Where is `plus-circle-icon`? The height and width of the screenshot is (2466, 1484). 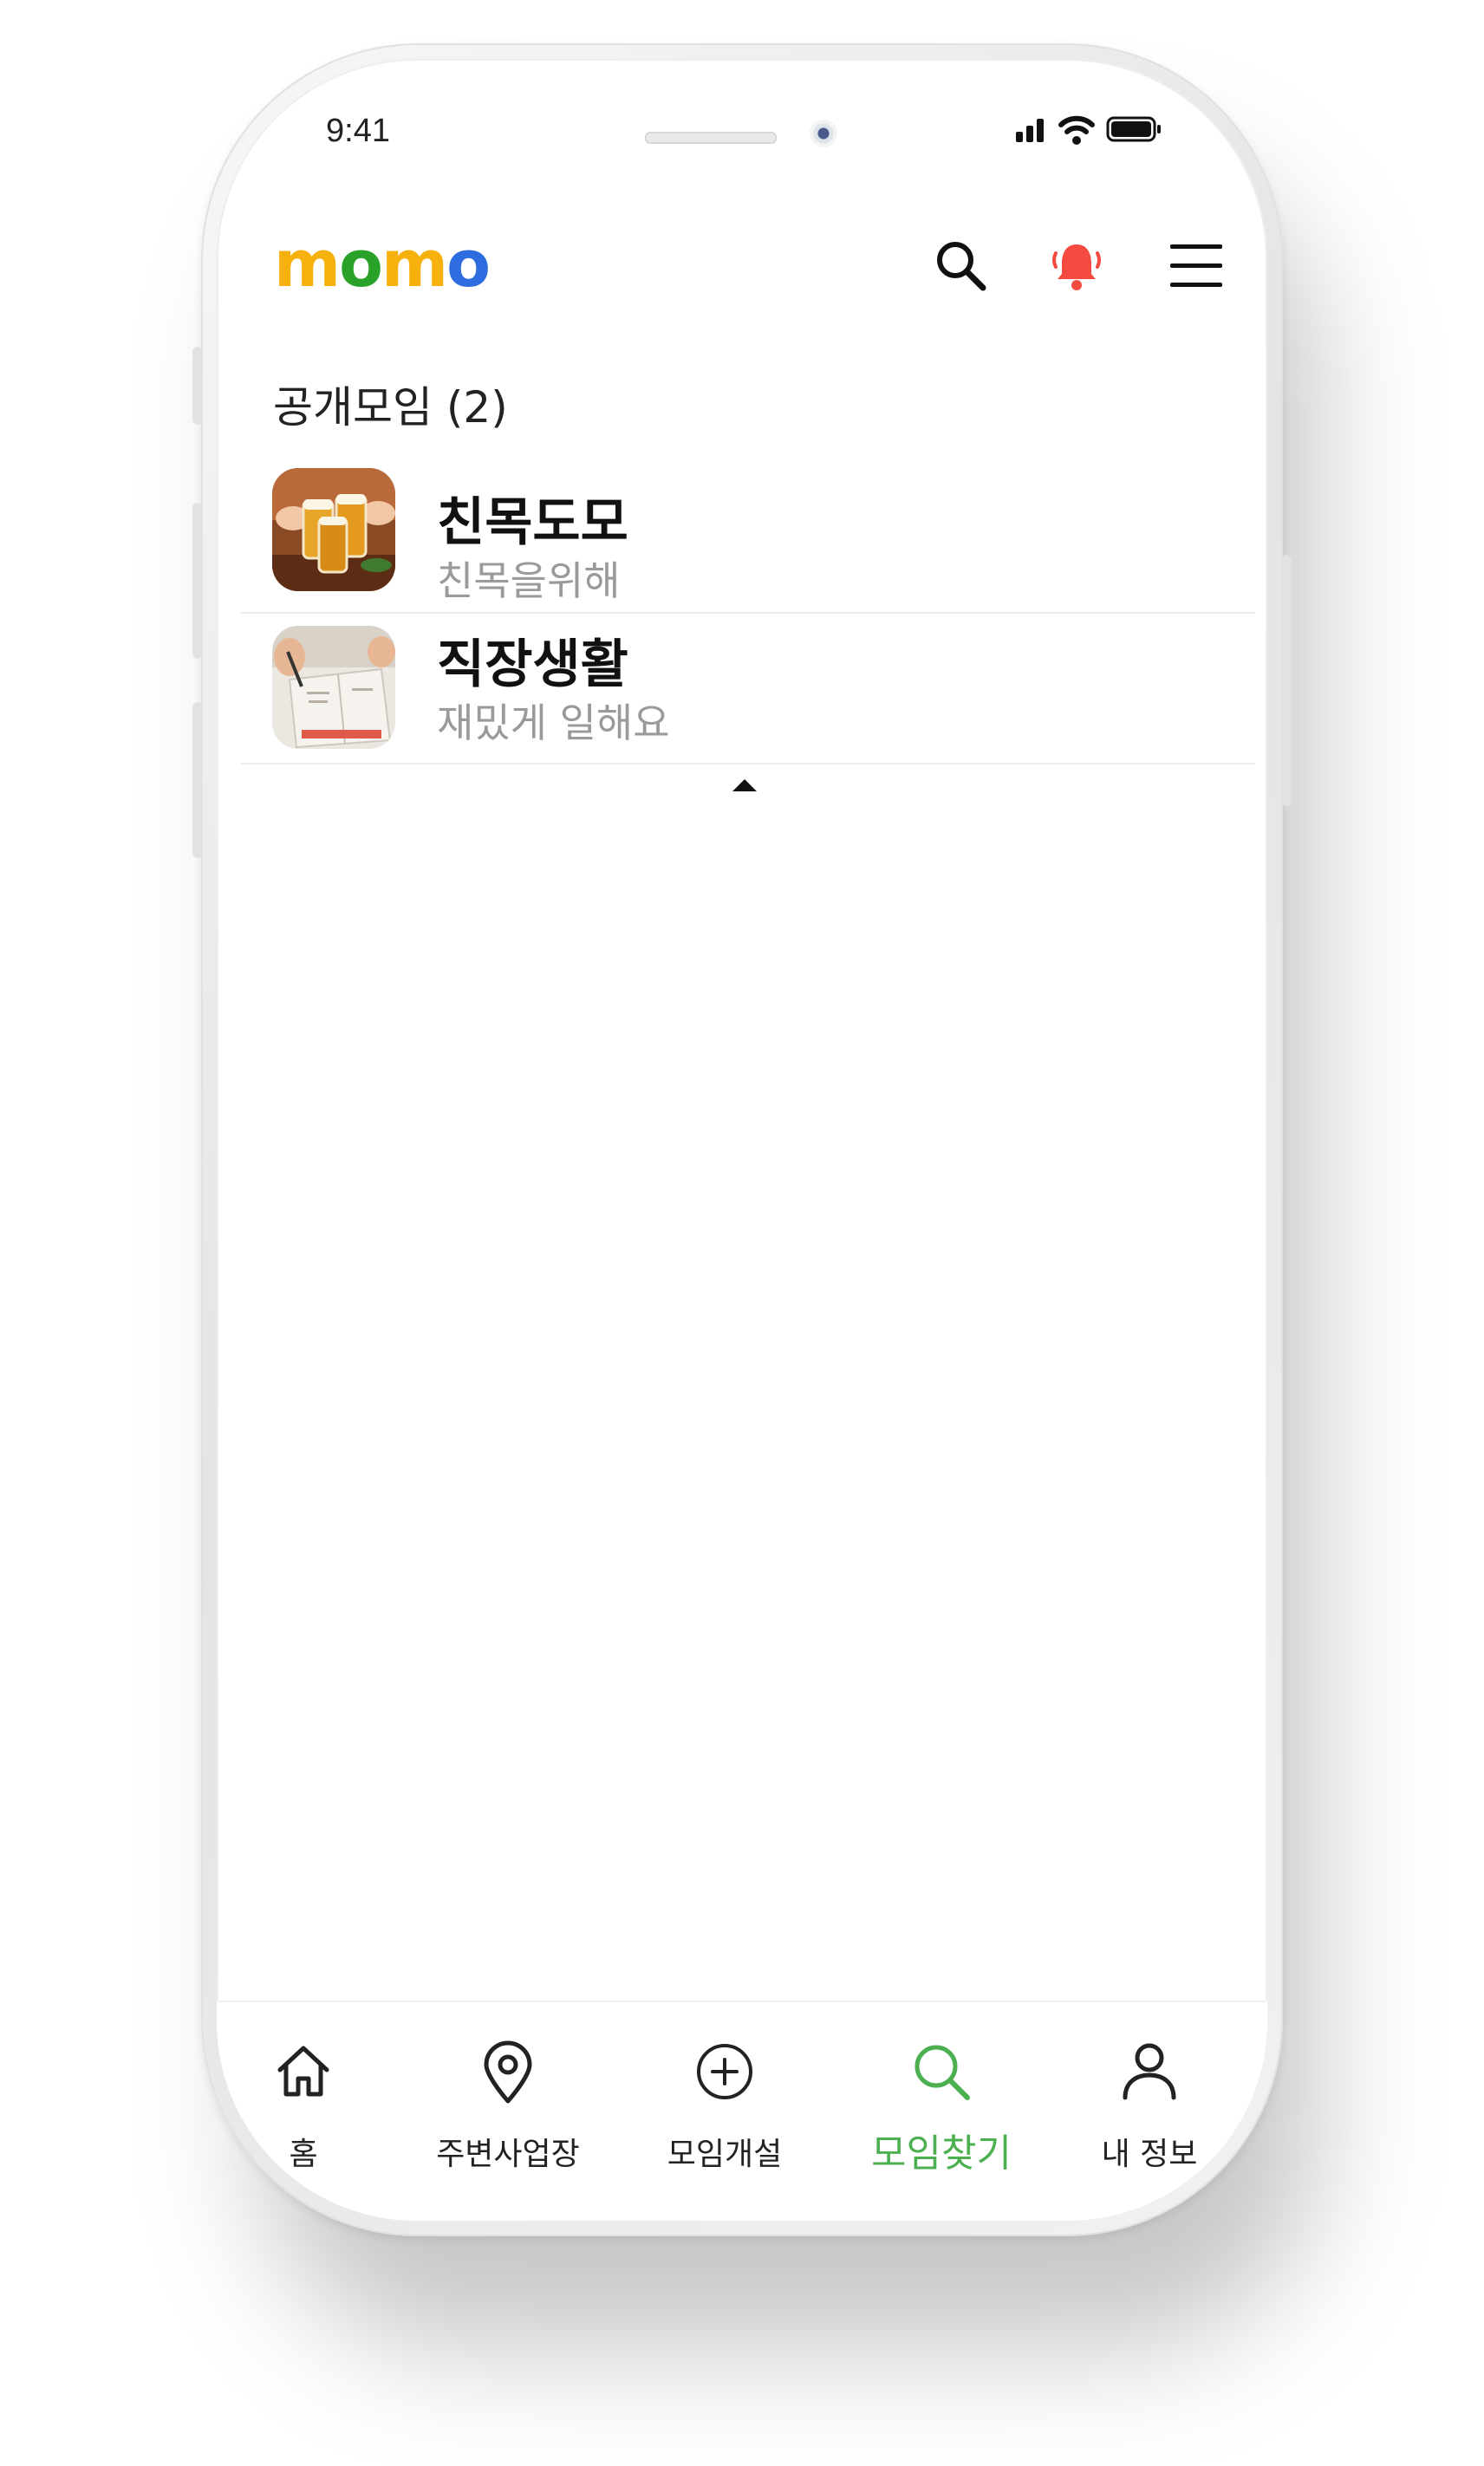 plus-circle-icon is located at coordinates (724, 2073).